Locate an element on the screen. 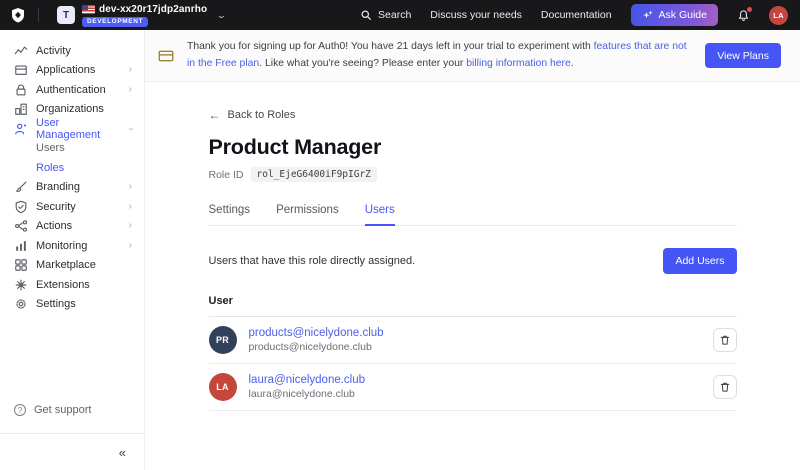 The height and width of the screenshot is (470, 800). tenant-switcher: T dev-xx20r17jdp2anrho DEVELOPMENT ⌄ is located at coordinates (142, 15).